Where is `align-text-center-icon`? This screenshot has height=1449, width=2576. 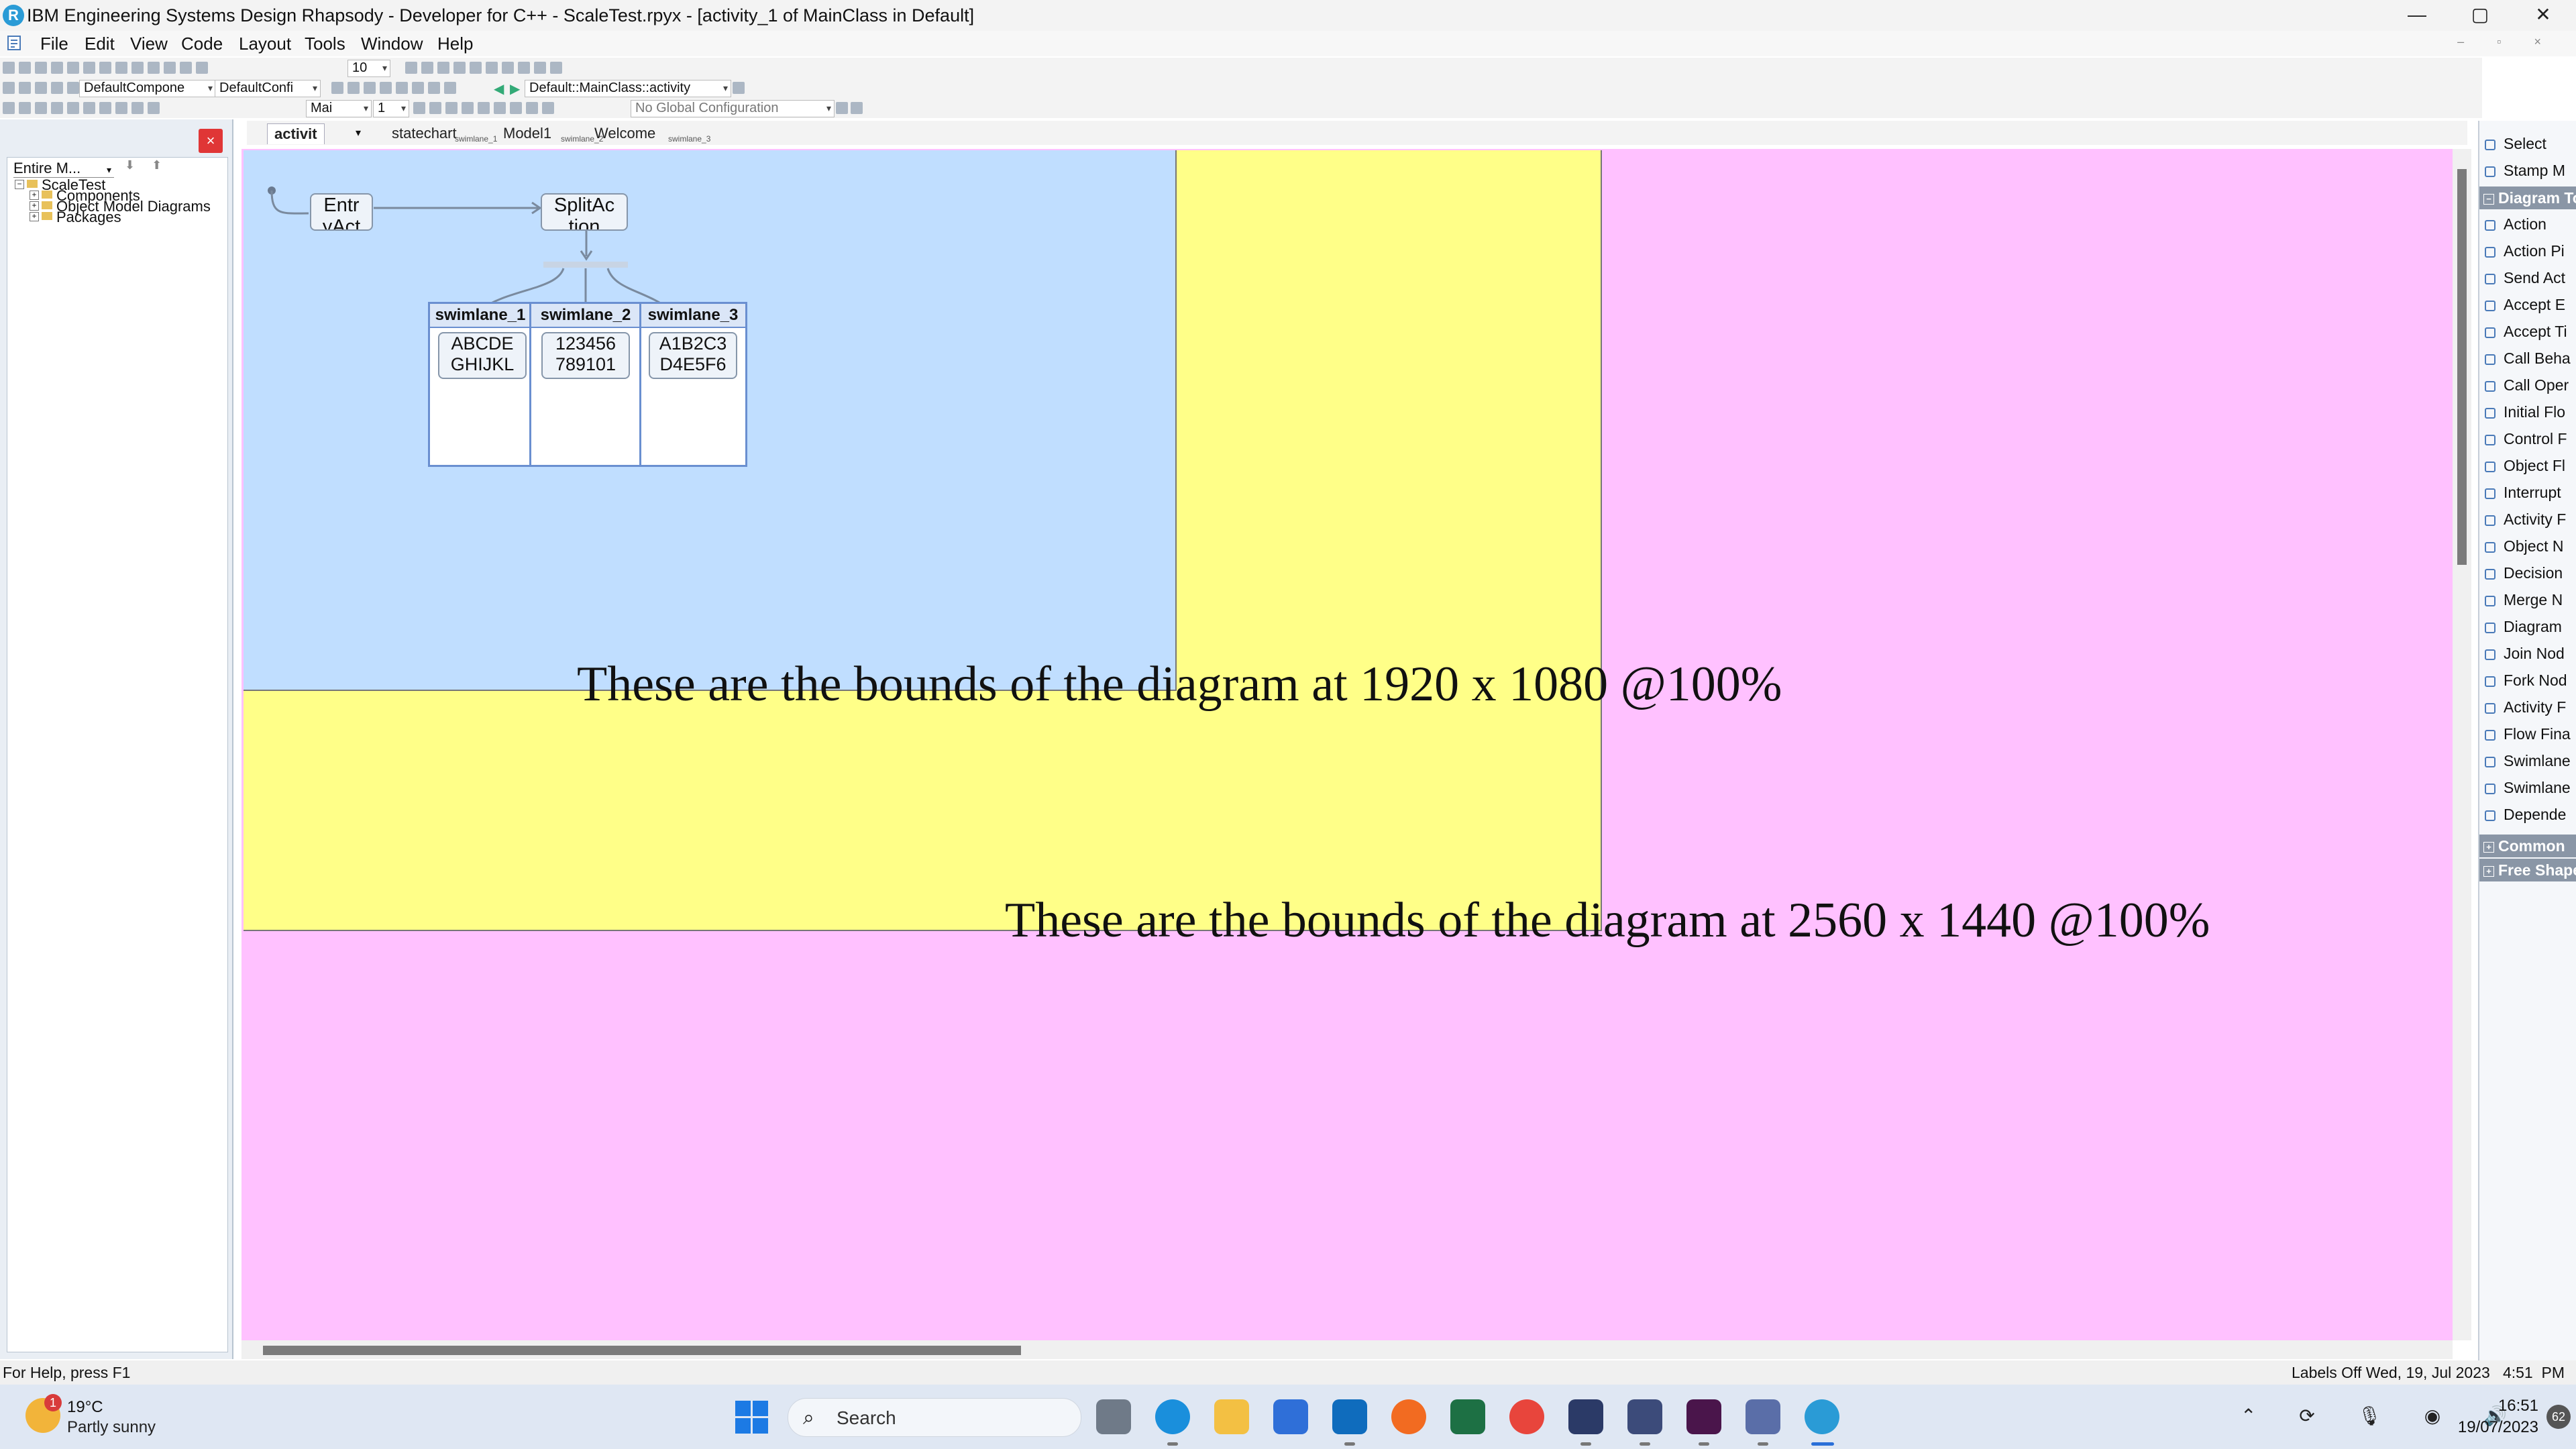 align-text-center-icon is located at coordinates (500, 108).